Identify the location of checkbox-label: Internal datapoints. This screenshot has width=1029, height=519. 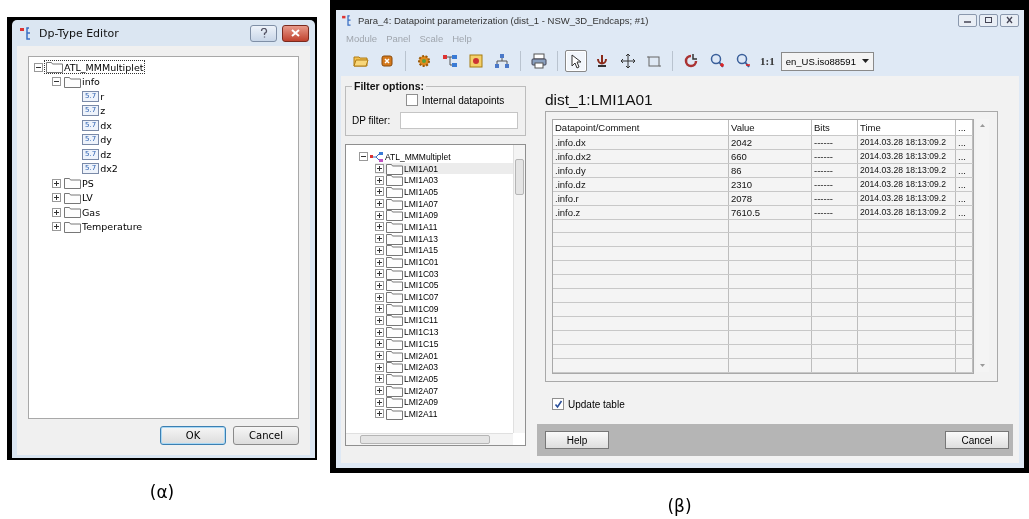
(463, 100).